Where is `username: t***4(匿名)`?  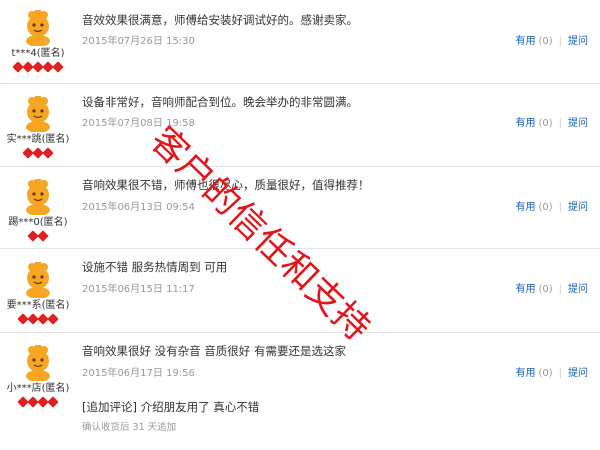
username: t***4(匿名) is located at coordinates (38, 53).